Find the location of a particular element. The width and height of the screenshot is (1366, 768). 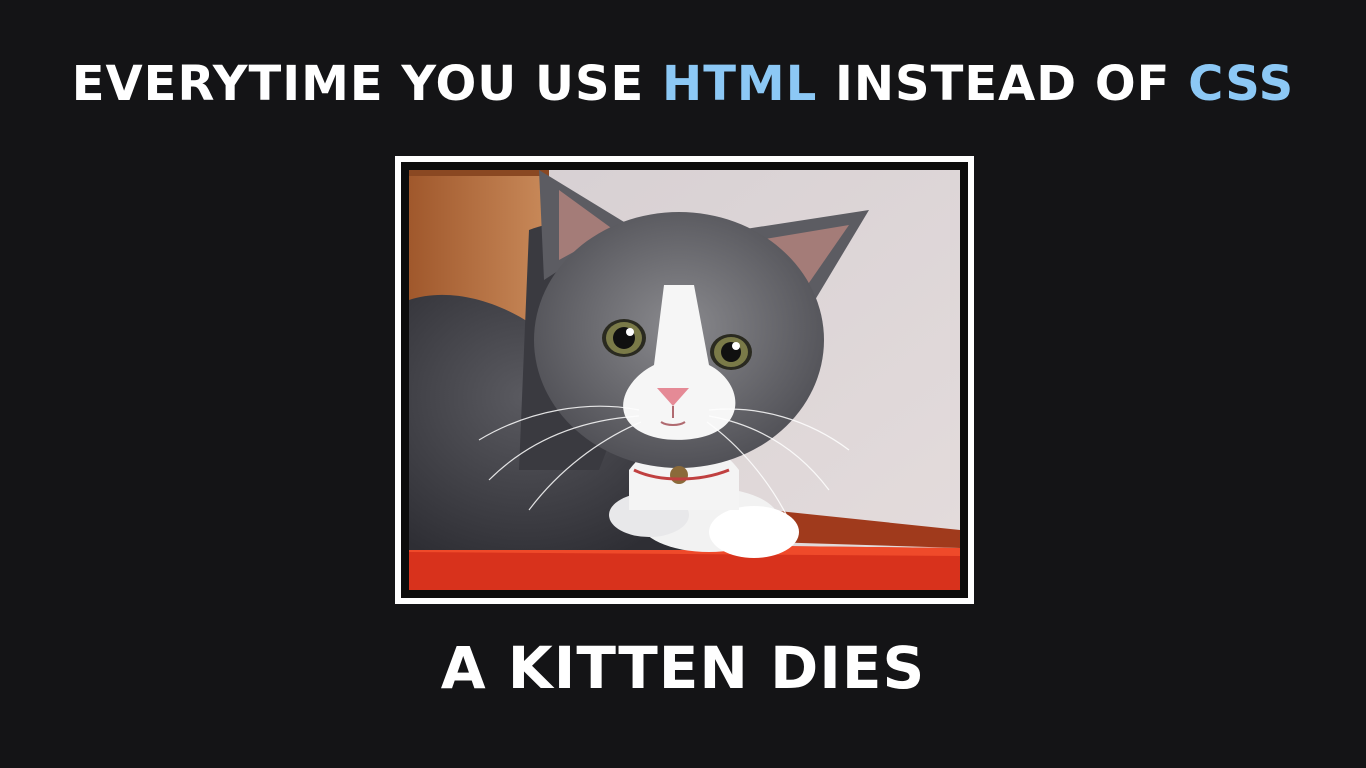

caption: A KITTEN DIES is located at coordinates (683, 668).